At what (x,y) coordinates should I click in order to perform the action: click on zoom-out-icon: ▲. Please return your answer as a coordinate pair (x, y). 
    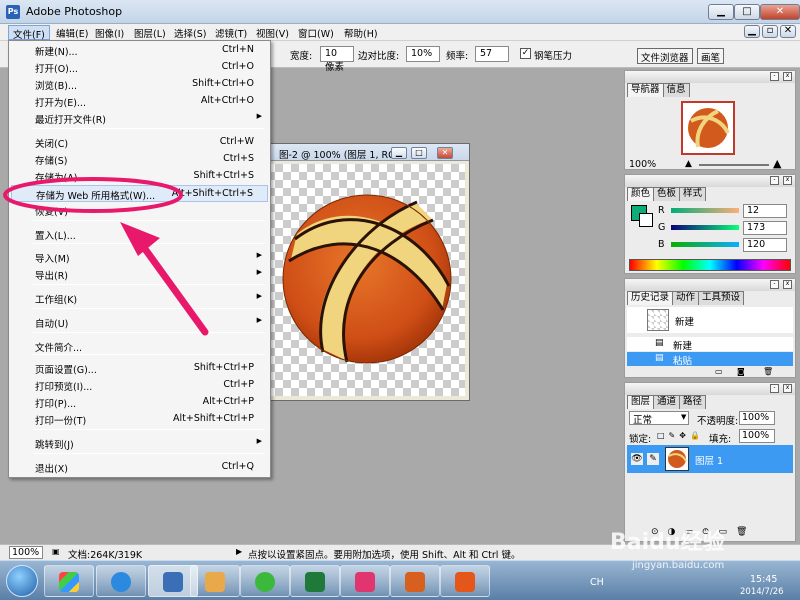
    Looking at the image, I should click on (688, 164).